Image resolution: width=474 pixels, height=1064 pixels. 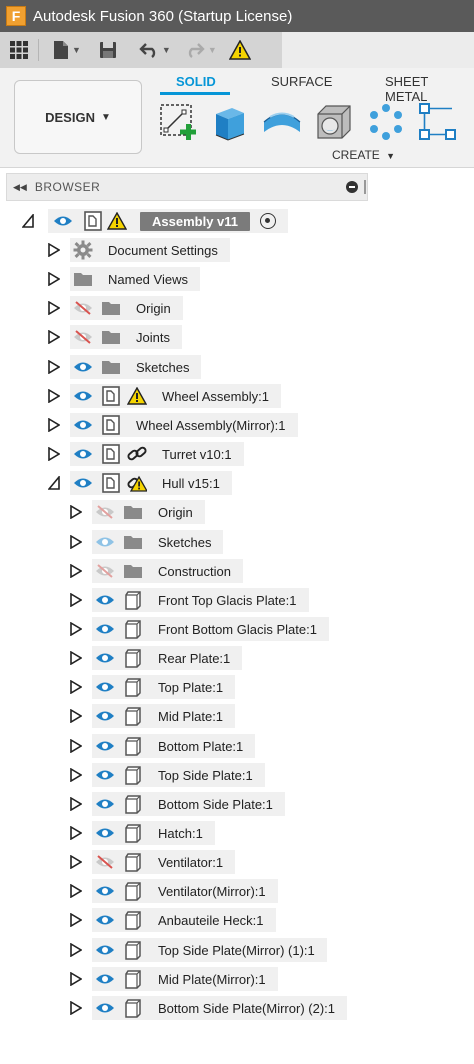 I want to click on collapse-browser-icon: ◀◀, so click(x=20, y=187).